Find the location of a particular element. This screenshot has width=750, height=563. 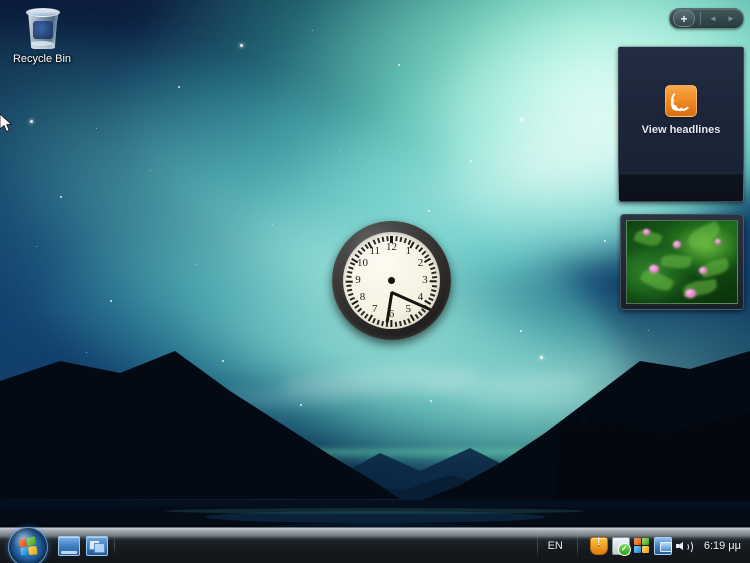

toolbar-divider is located at coordinates (700, 18).